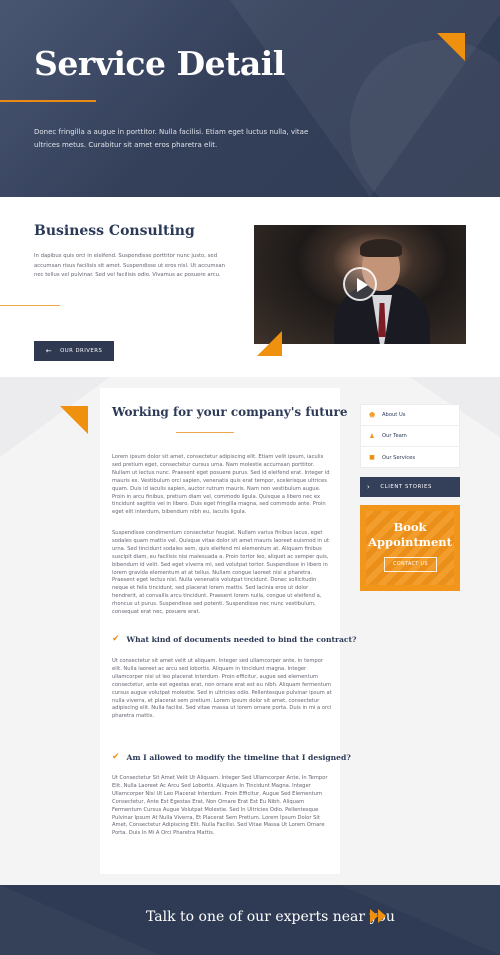  What do you see at coordinates (80, 920) in the screenshot?
I see `cta-decor-shape` at bounding box center [80, 920].